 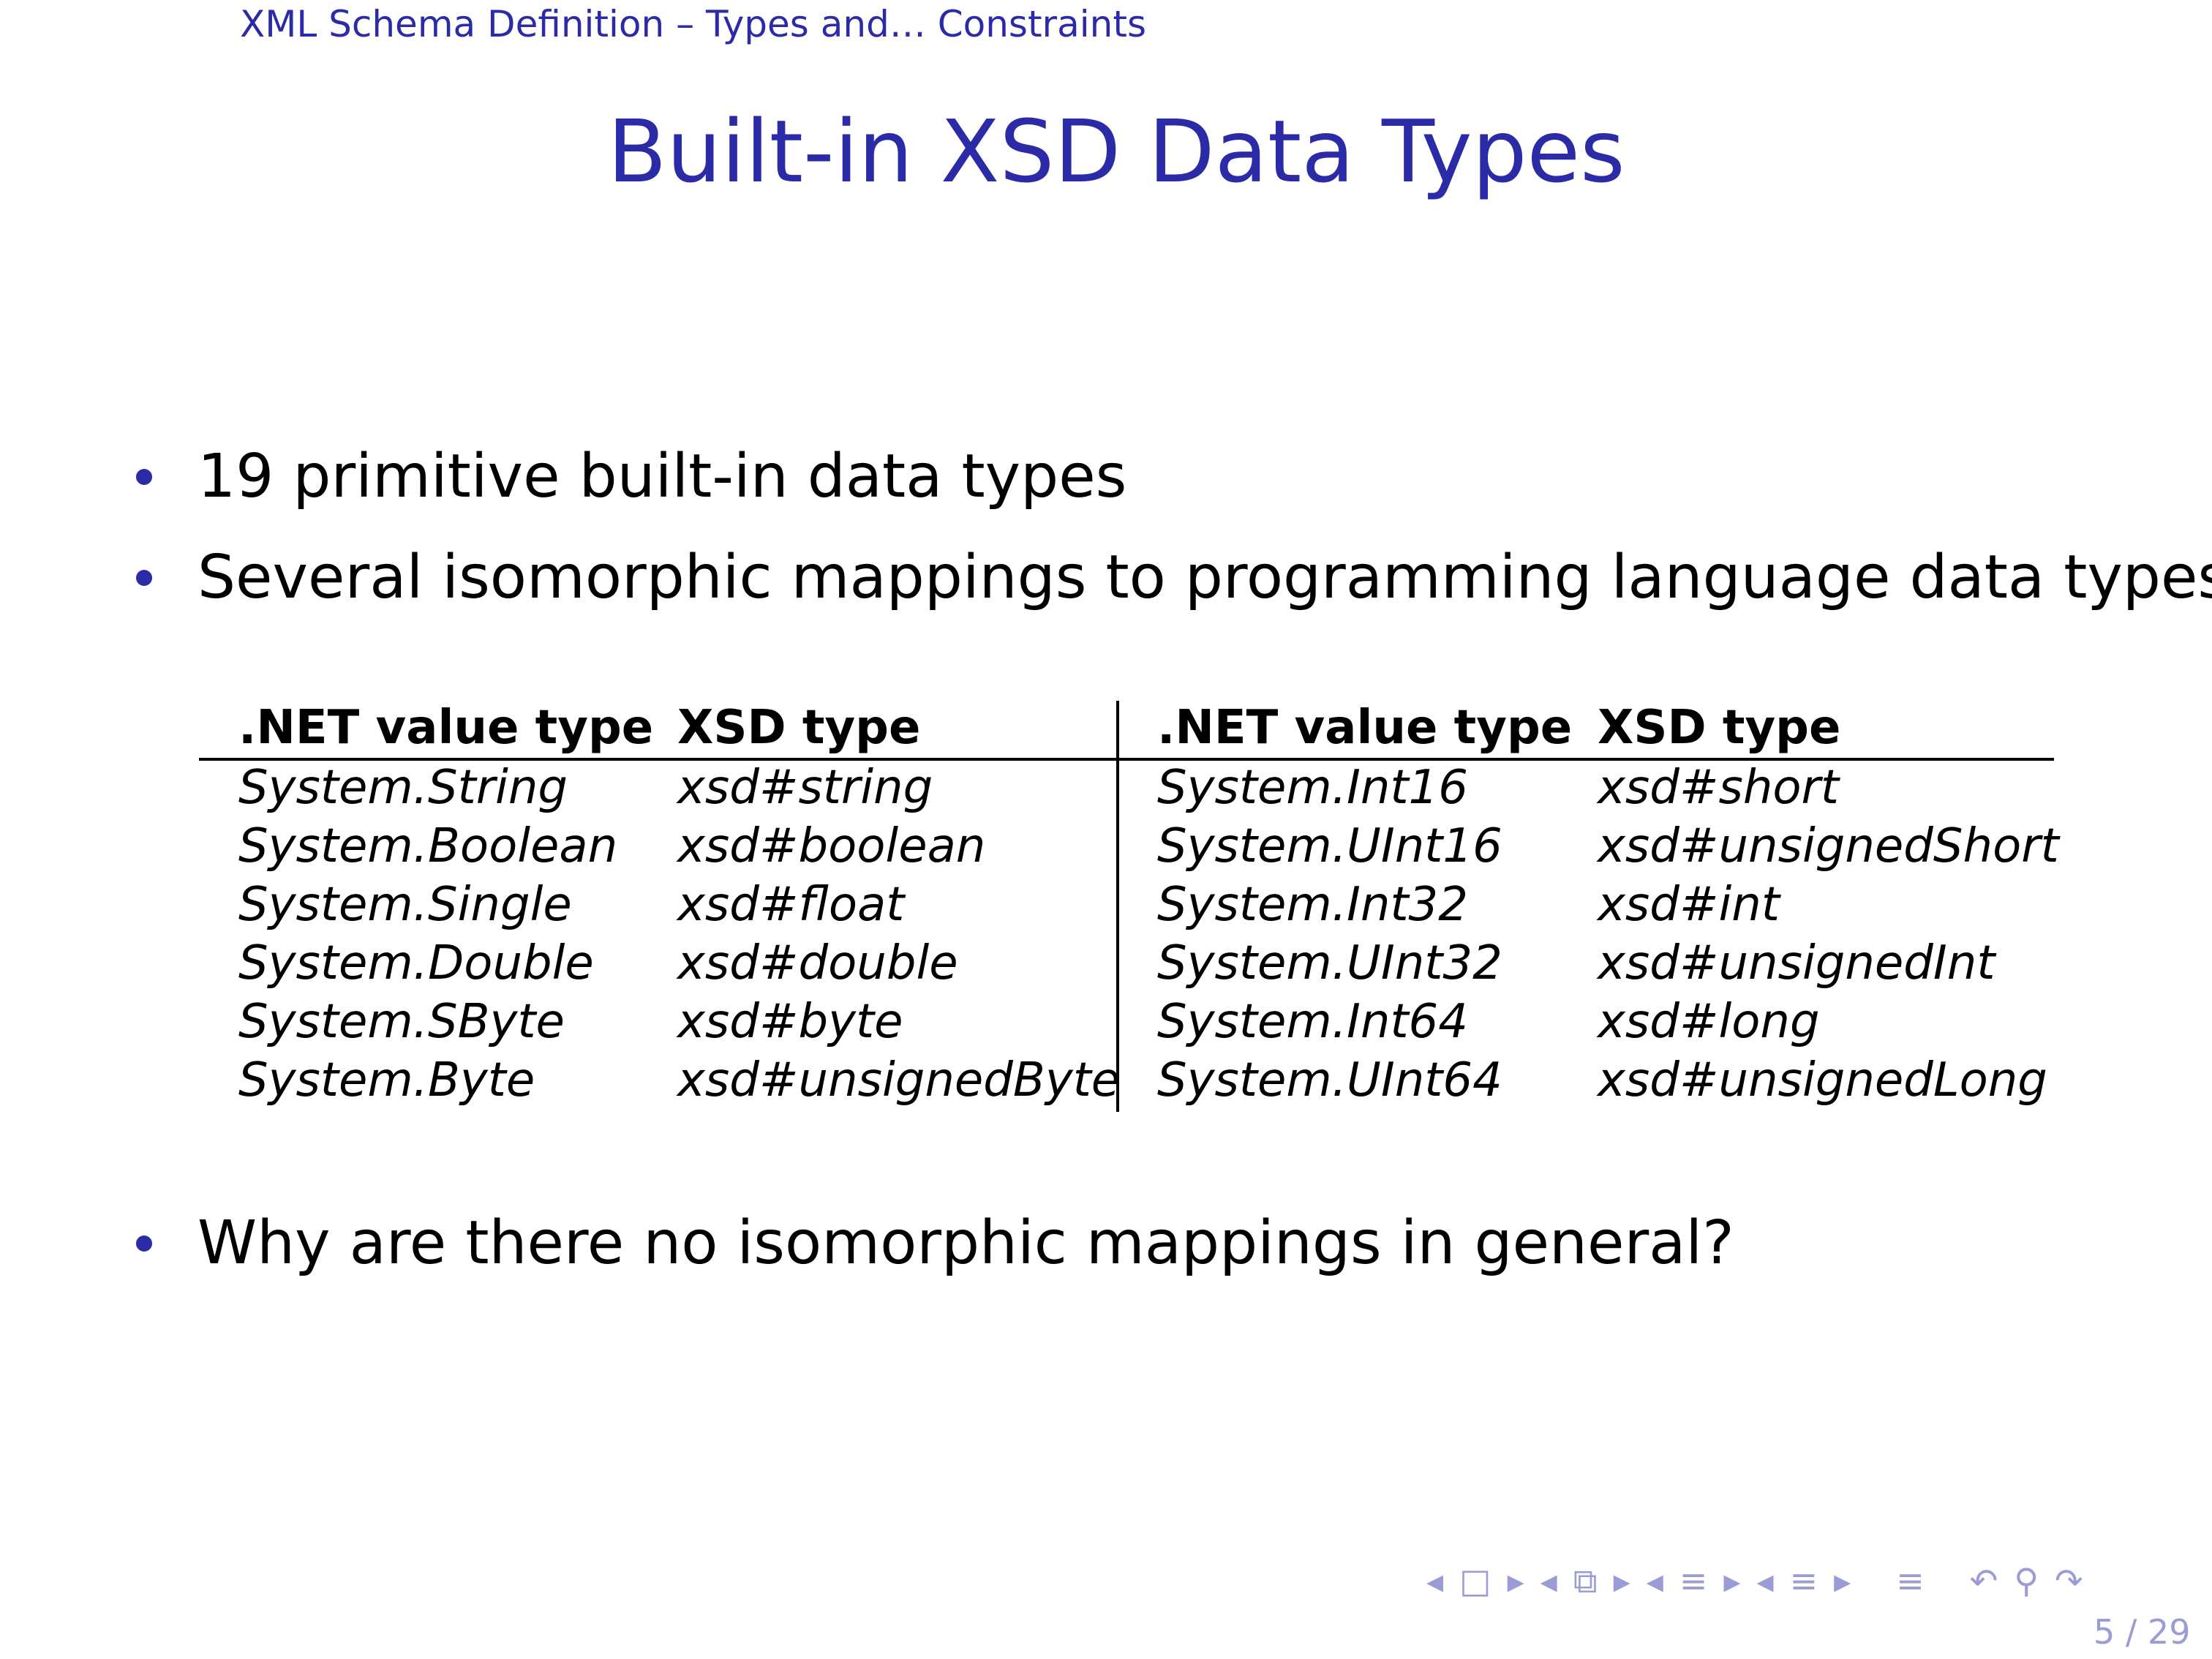 I want to click on nav-part-icon: ≡, so click(x=1804, y=1581).